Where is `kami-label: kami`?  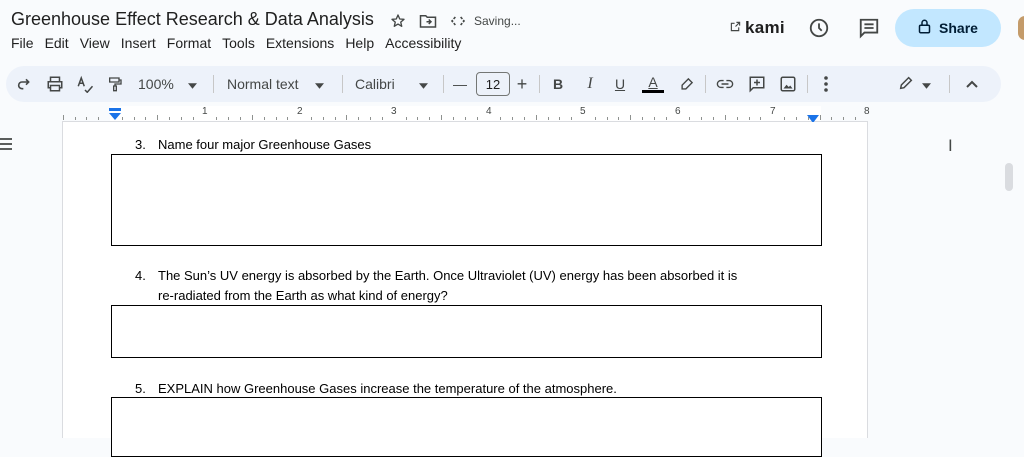
kami-label: kami is located at coordinates (765, 27).